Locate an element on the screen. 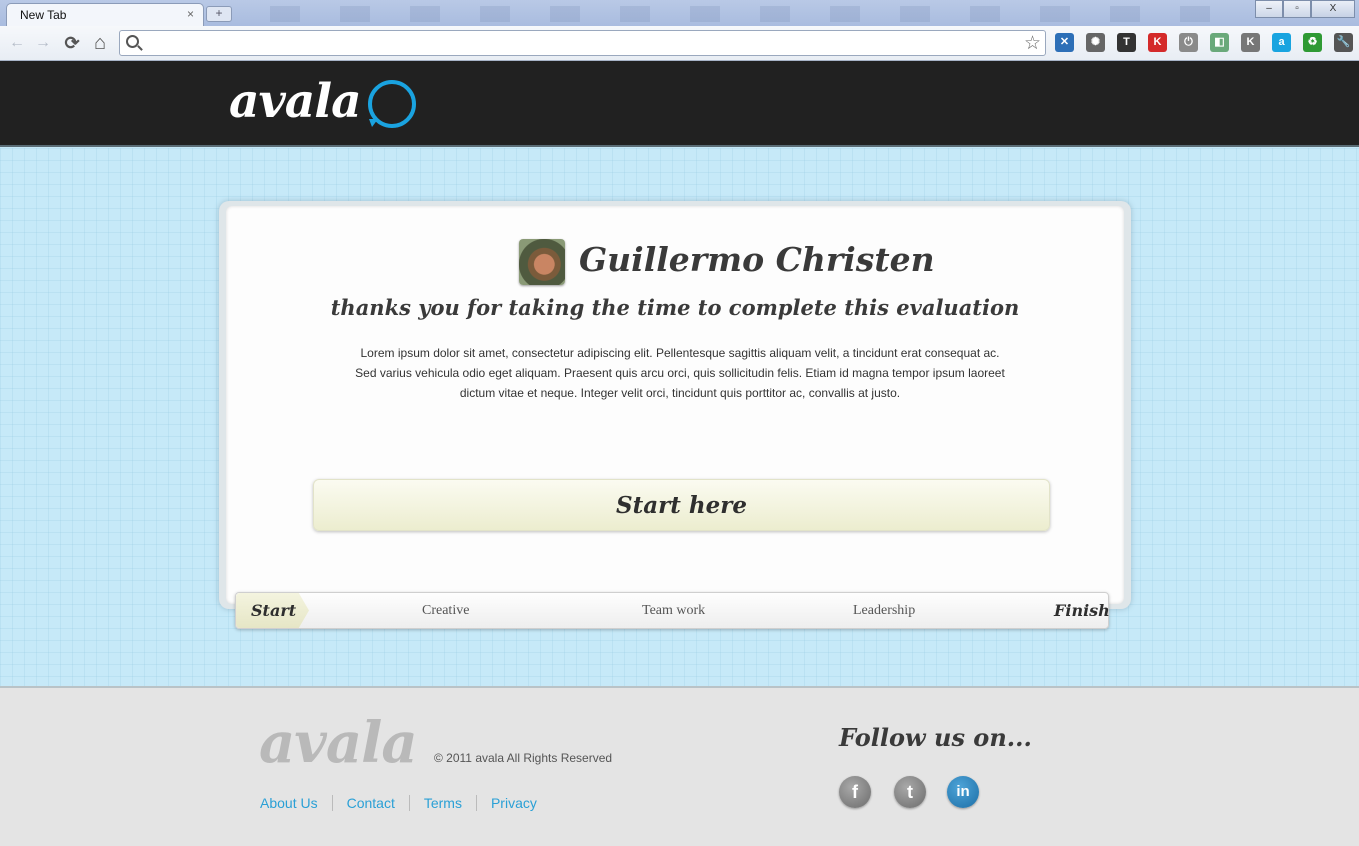 The height and width of the screenshot is (846, 1359). bookmark-star-icon: ☆ is located at coordinates (1032, 43).